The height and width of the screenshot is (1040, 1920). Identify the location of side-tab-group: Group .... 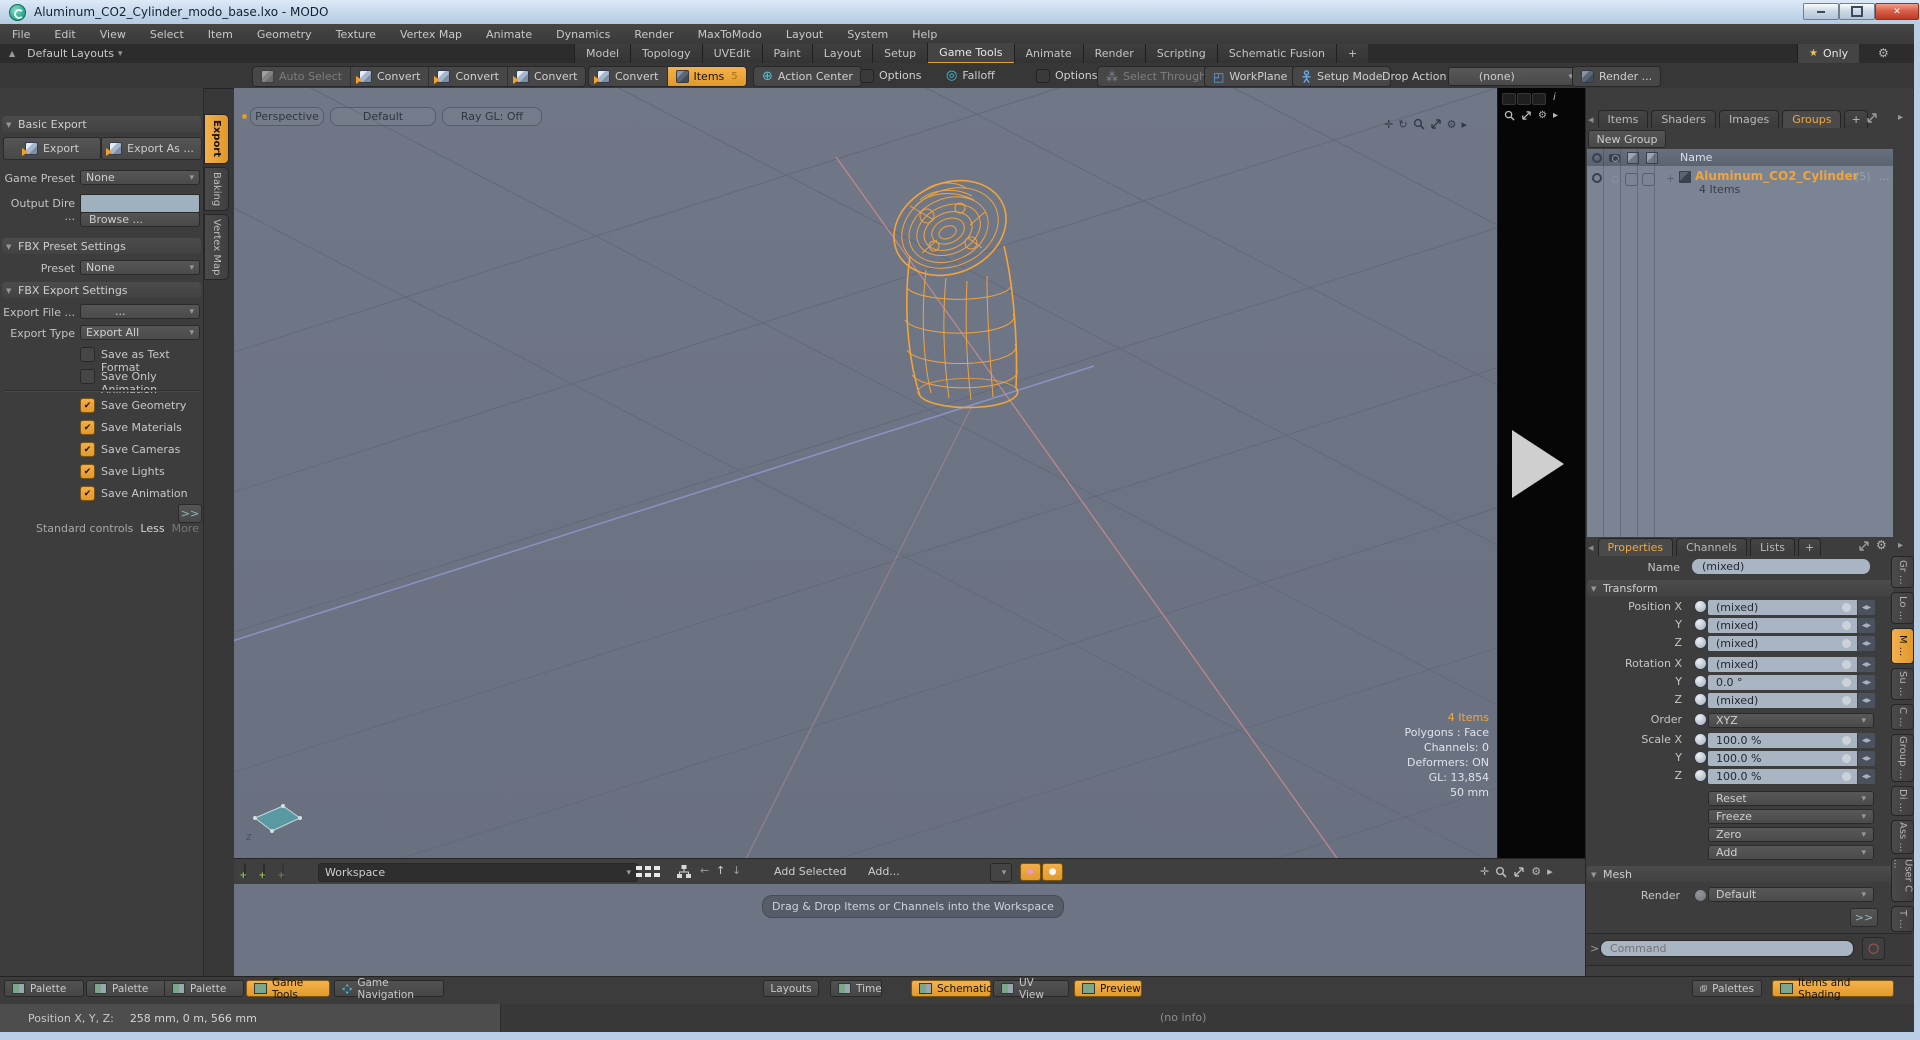
(1902, 758).